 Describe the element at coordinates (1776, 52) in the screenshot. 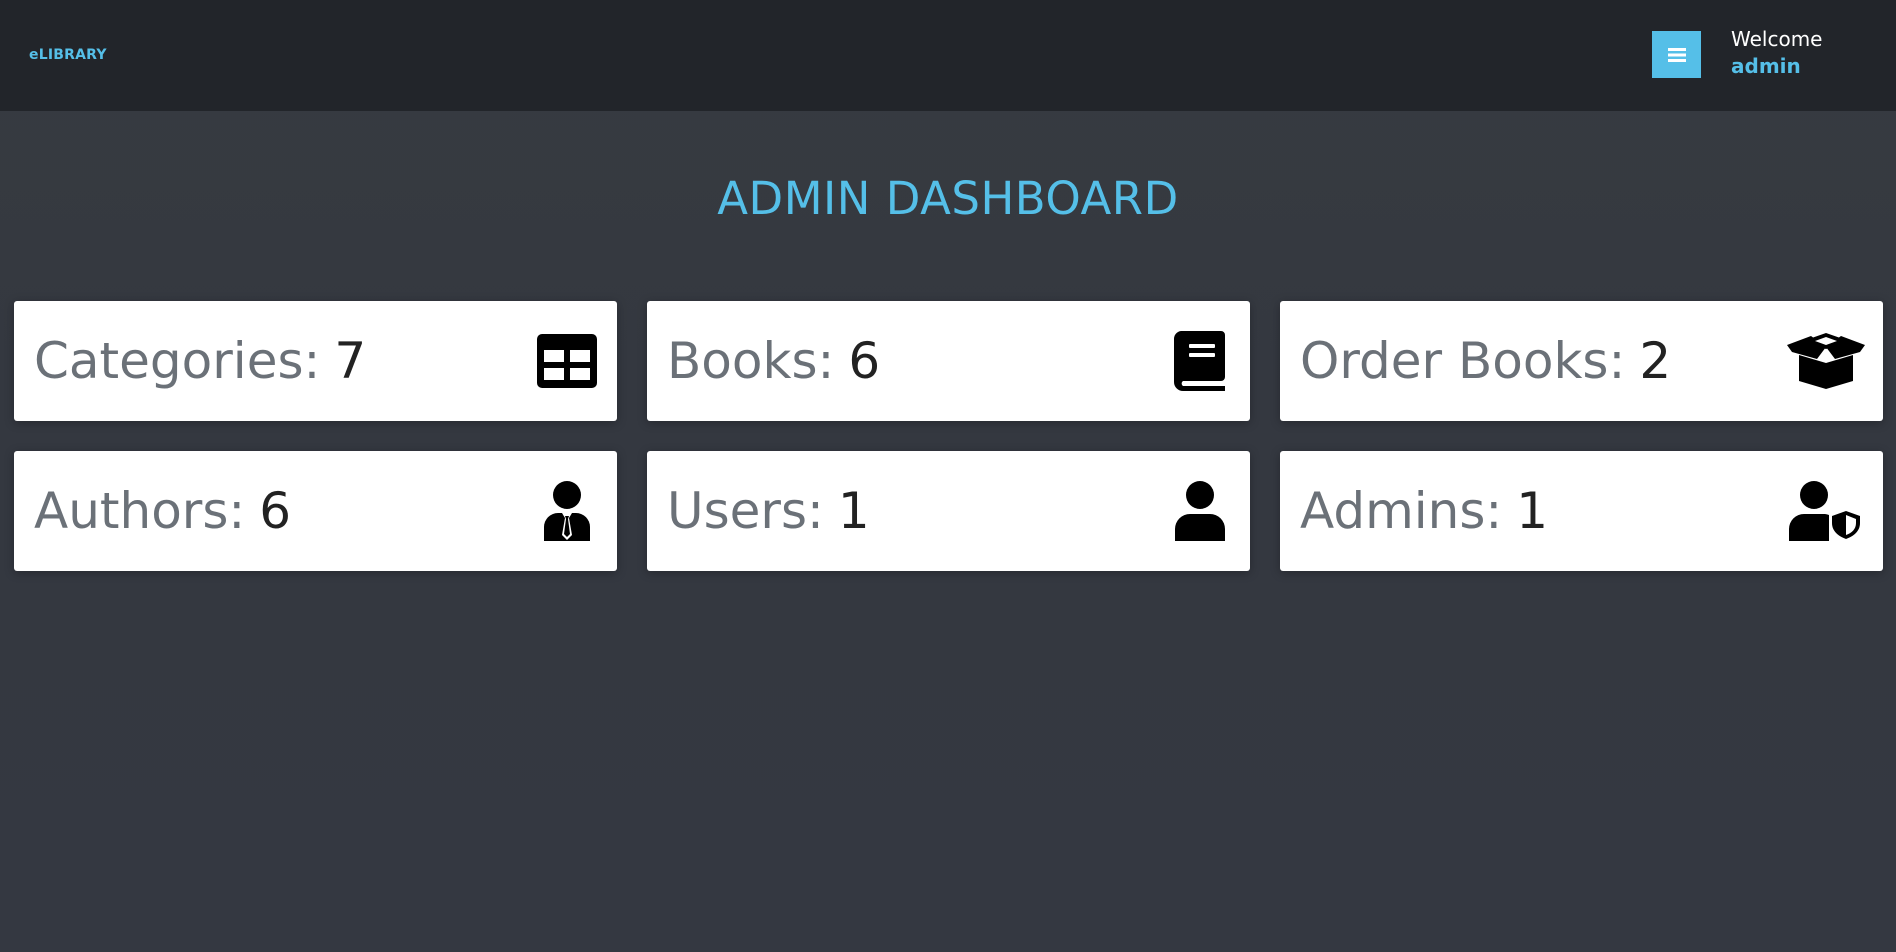

I see `welcome-block: Welcome admin` at that location.